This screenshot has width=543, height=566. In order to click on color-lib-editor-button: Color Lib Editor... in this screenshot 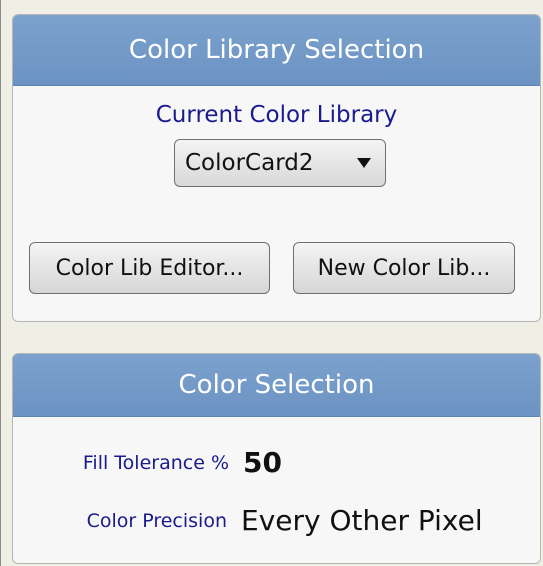, I will do `click(149, 268)`.